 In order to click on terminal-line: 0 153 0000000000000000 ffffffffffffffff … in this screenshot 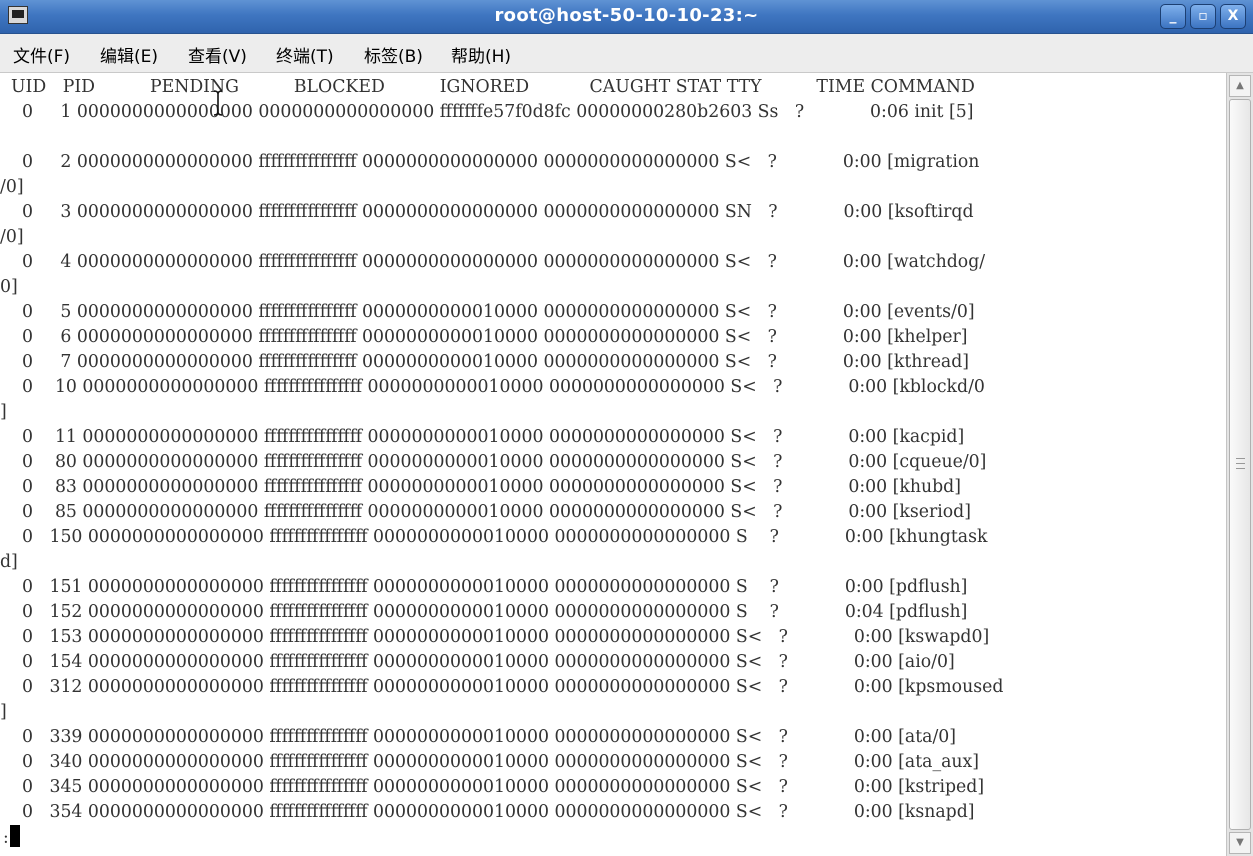, I will do `click(495, 637)`.